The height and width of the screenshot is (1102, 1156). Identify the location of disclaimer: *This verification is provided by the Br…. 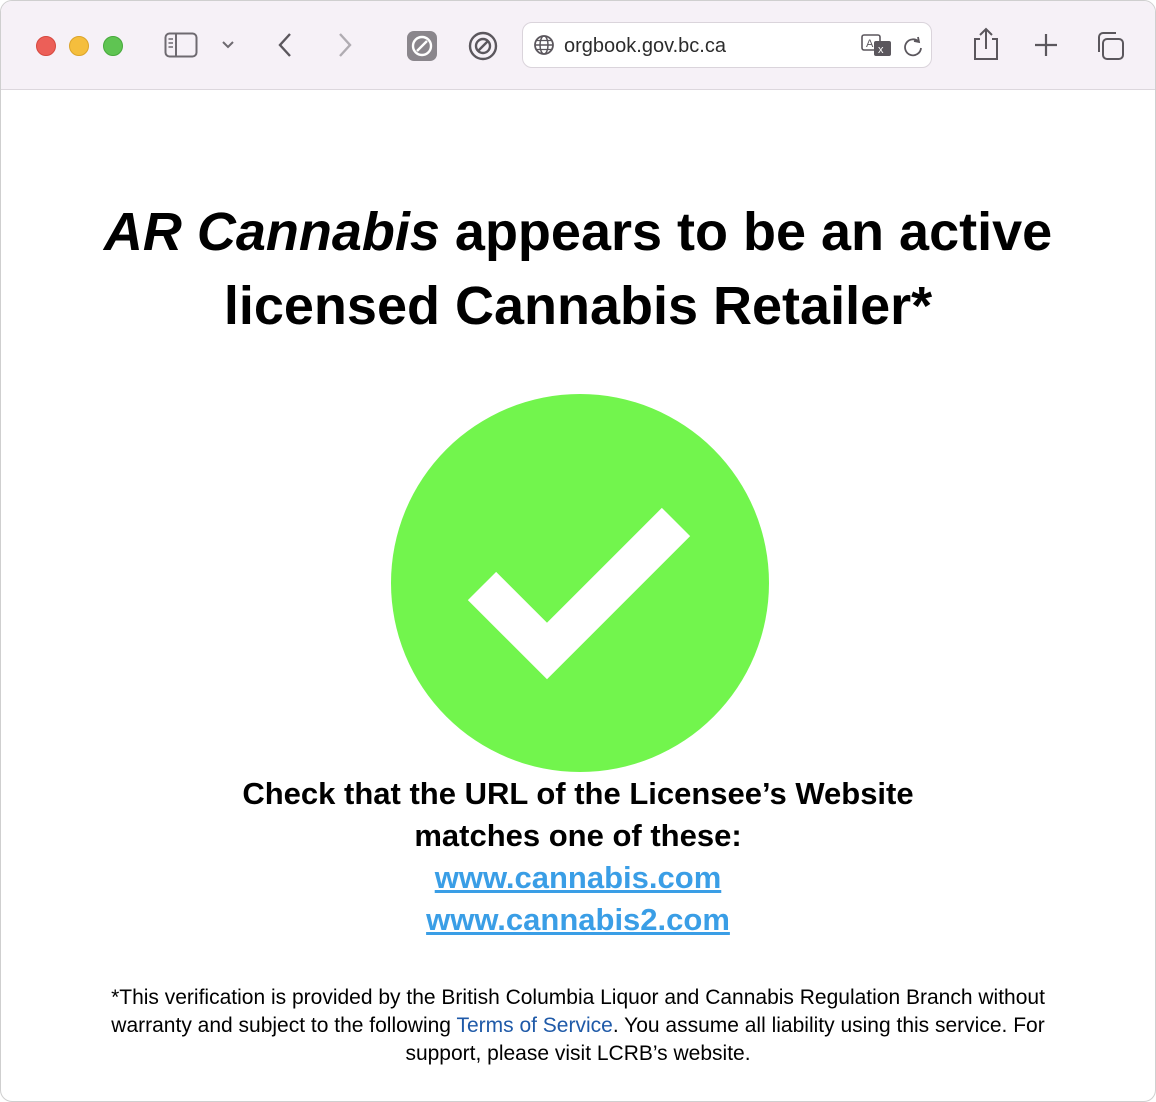
(578, 1026).